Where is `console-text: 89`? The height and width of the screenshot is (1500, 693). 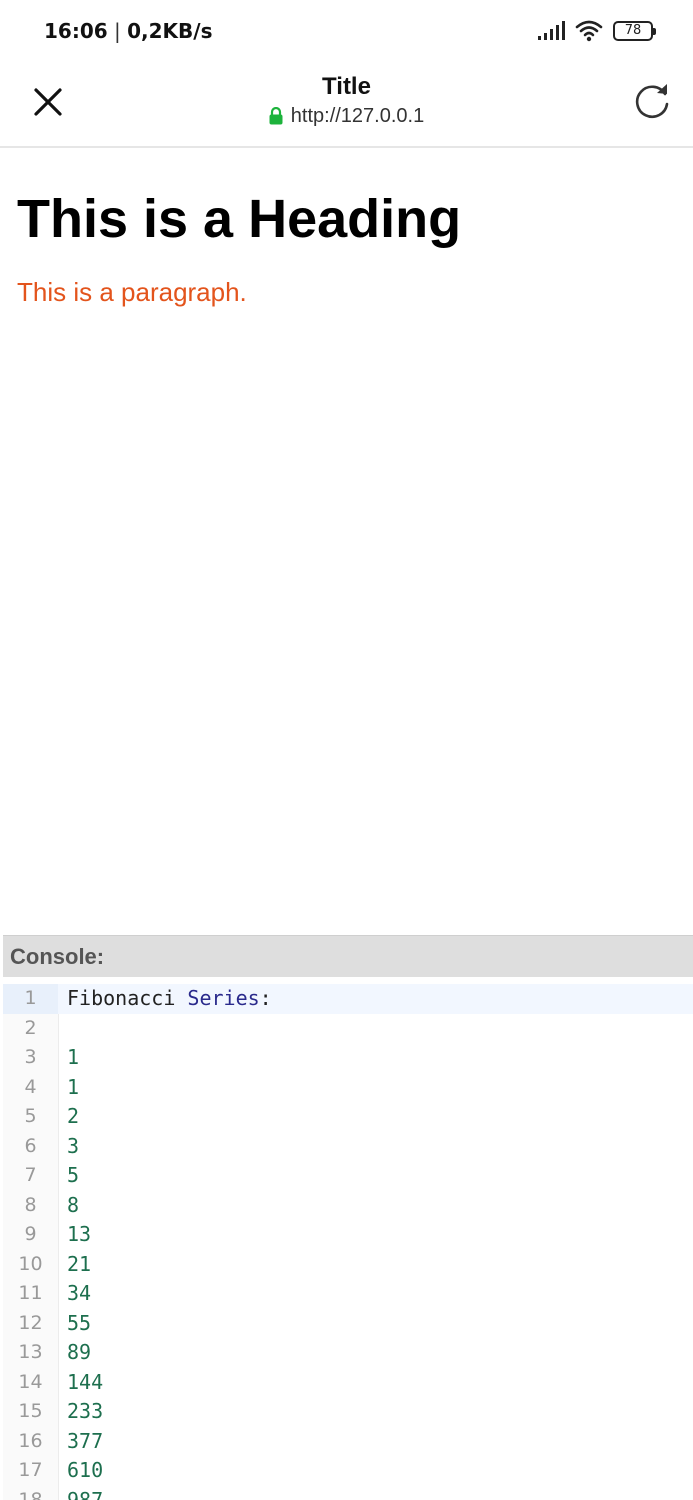
console-text: 89 is located at coordinates (79, 1352).